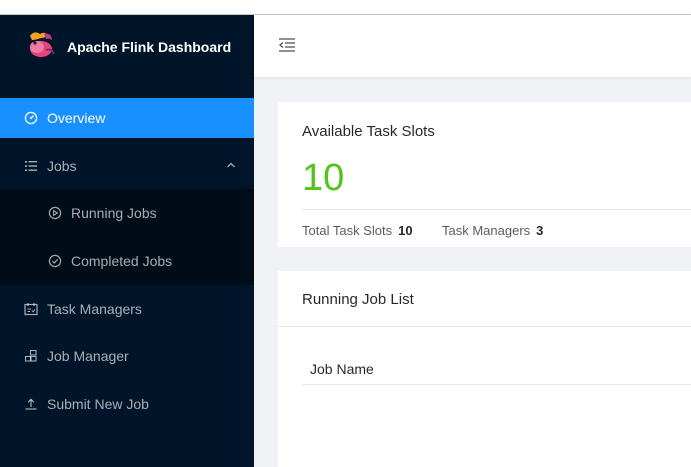 This screenshot has height=467, width=691. I want to click on dashboard-icon, so click(31, 118).